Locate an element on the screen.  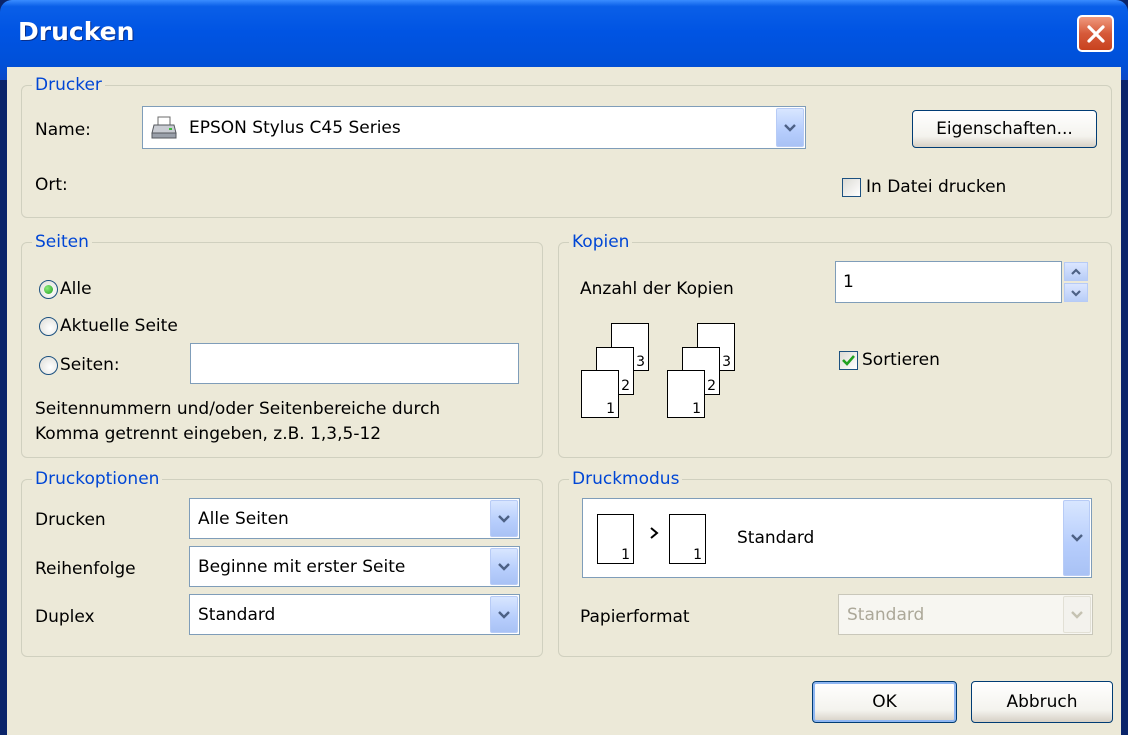
collate-label: Sortieren is located at coordinates (901, 360).